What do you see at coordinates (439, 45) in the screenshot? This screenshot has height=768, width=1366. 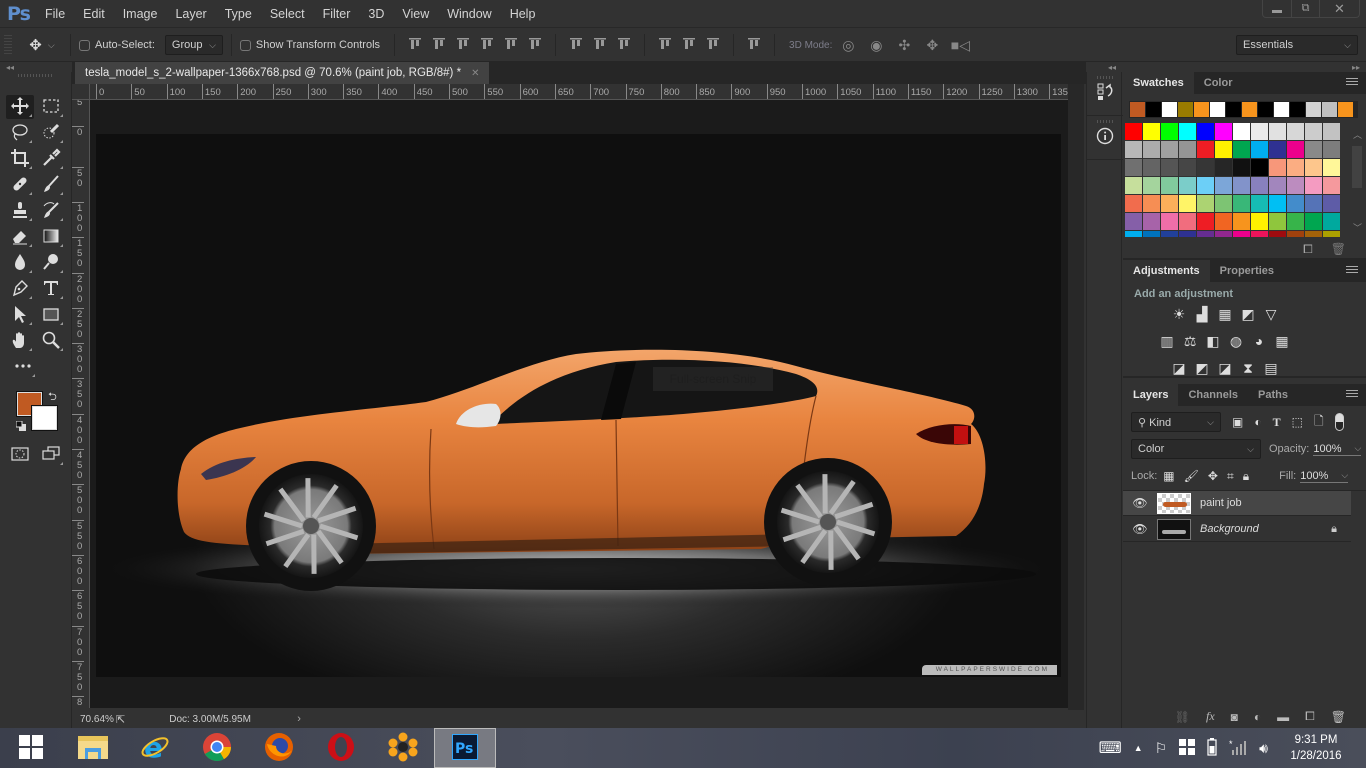 I see `align-vertical-centers-button` at bounding box center [439, 45].